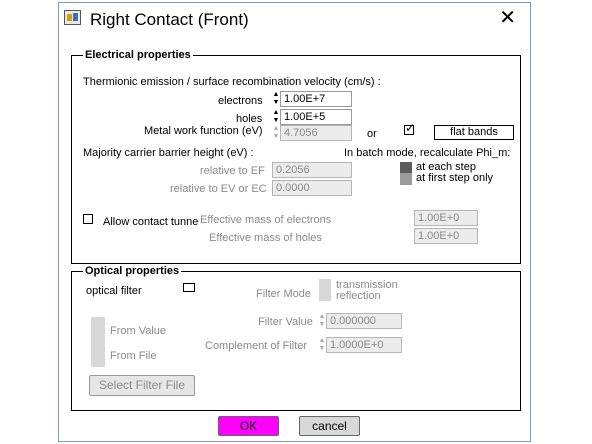 This screenshot has height=444, width=592. I want to click on close-icon: ✕, so click(507, 18).